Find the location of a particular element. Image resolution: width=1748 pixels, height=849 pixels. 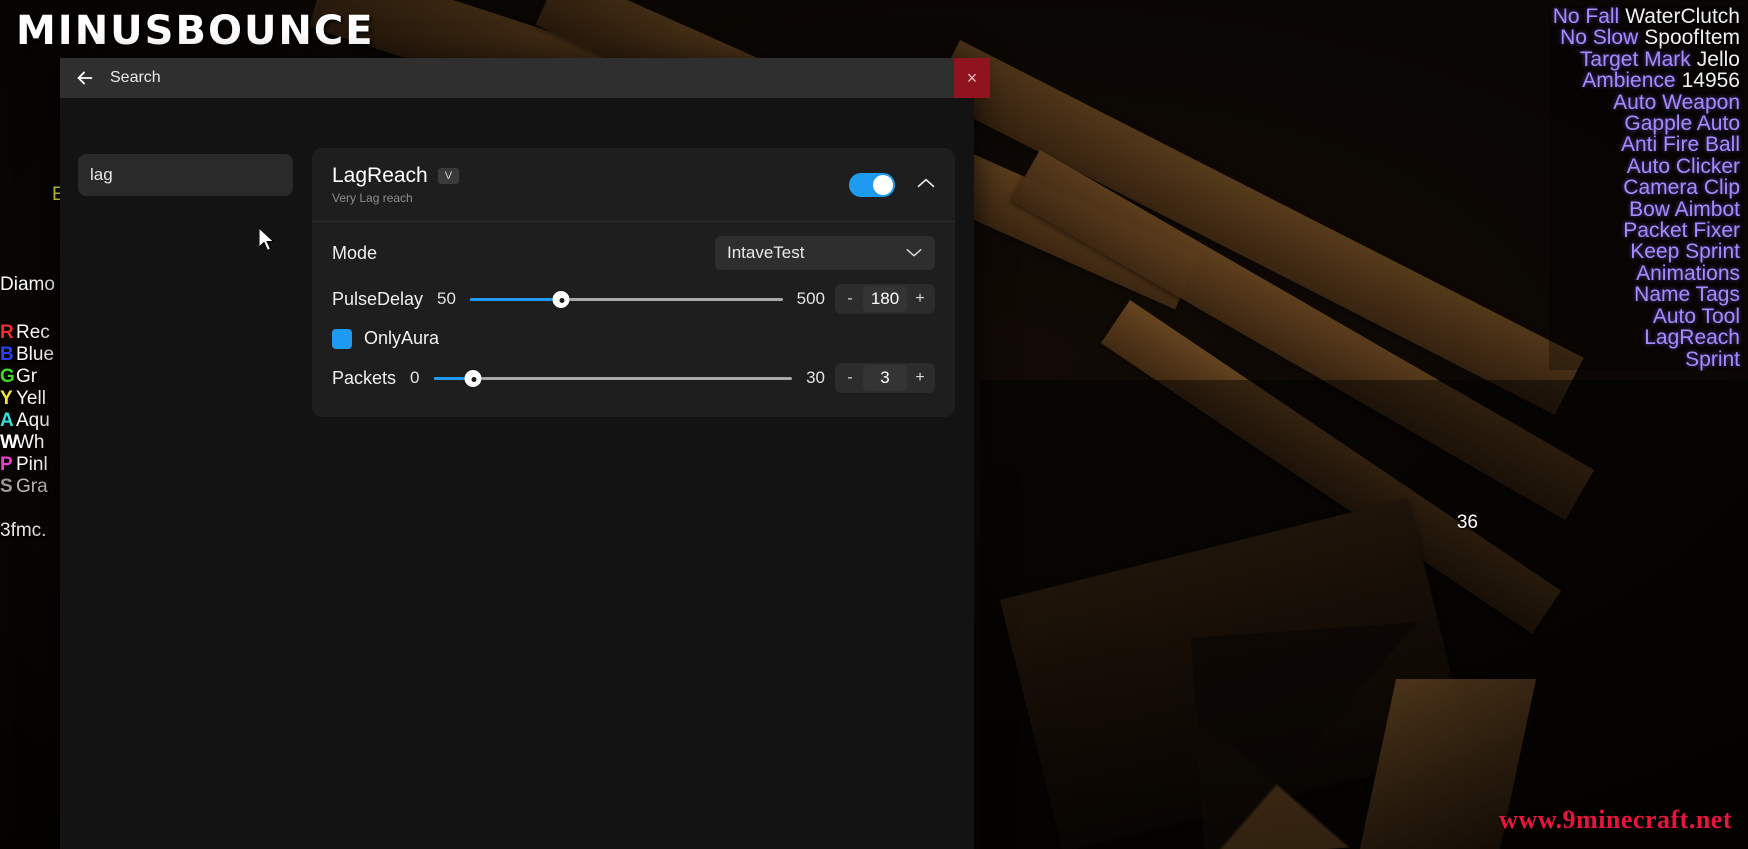

hud-module-name: Animations is located at coordinates (1688, 273).